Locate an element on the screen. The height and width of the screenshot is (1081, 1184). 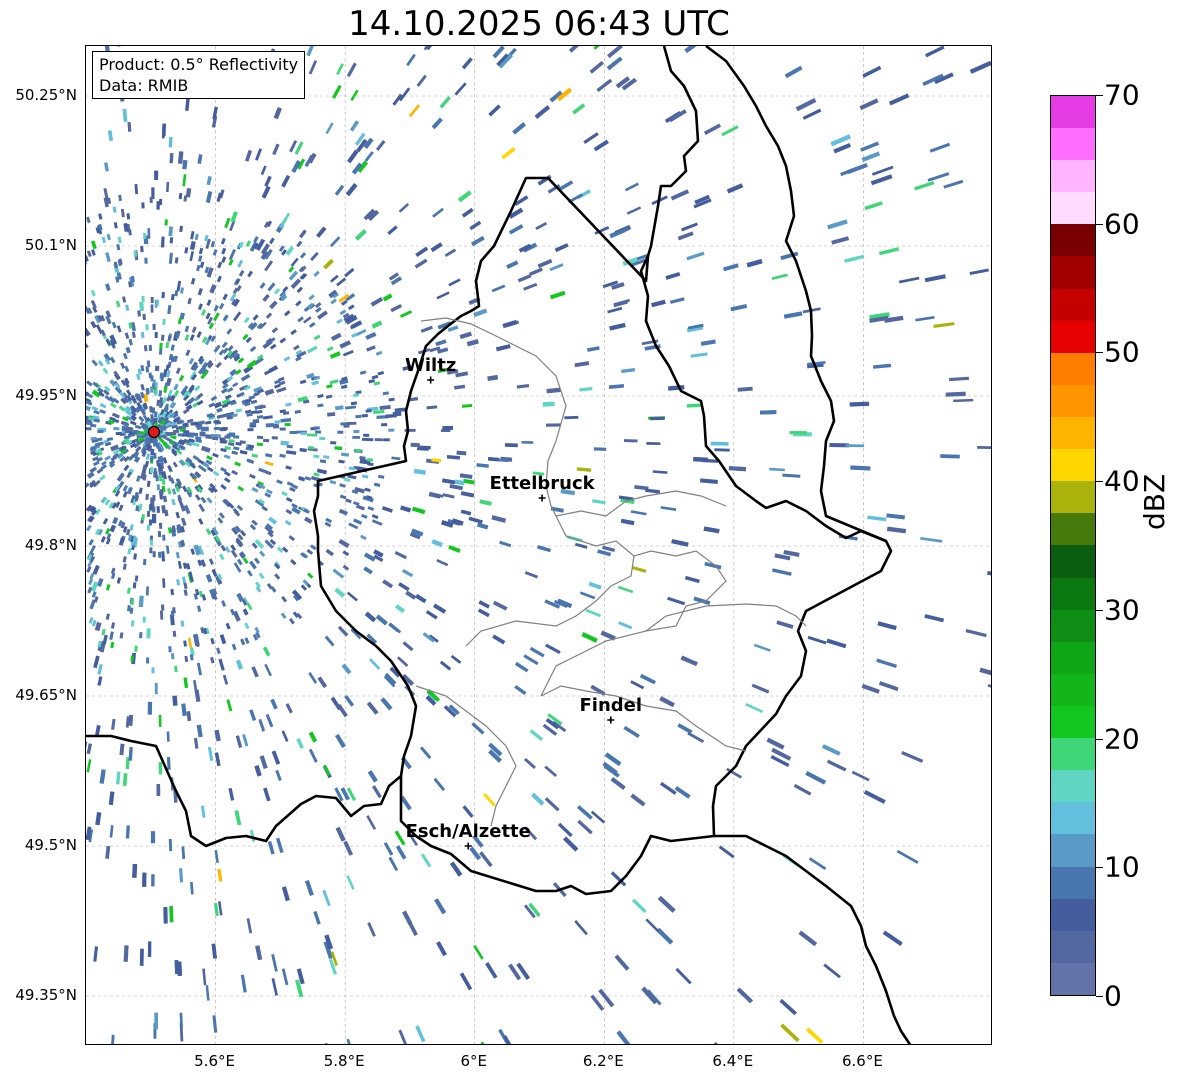
colorbar-tick-label: 40 is located at coordinates (1122, 481).